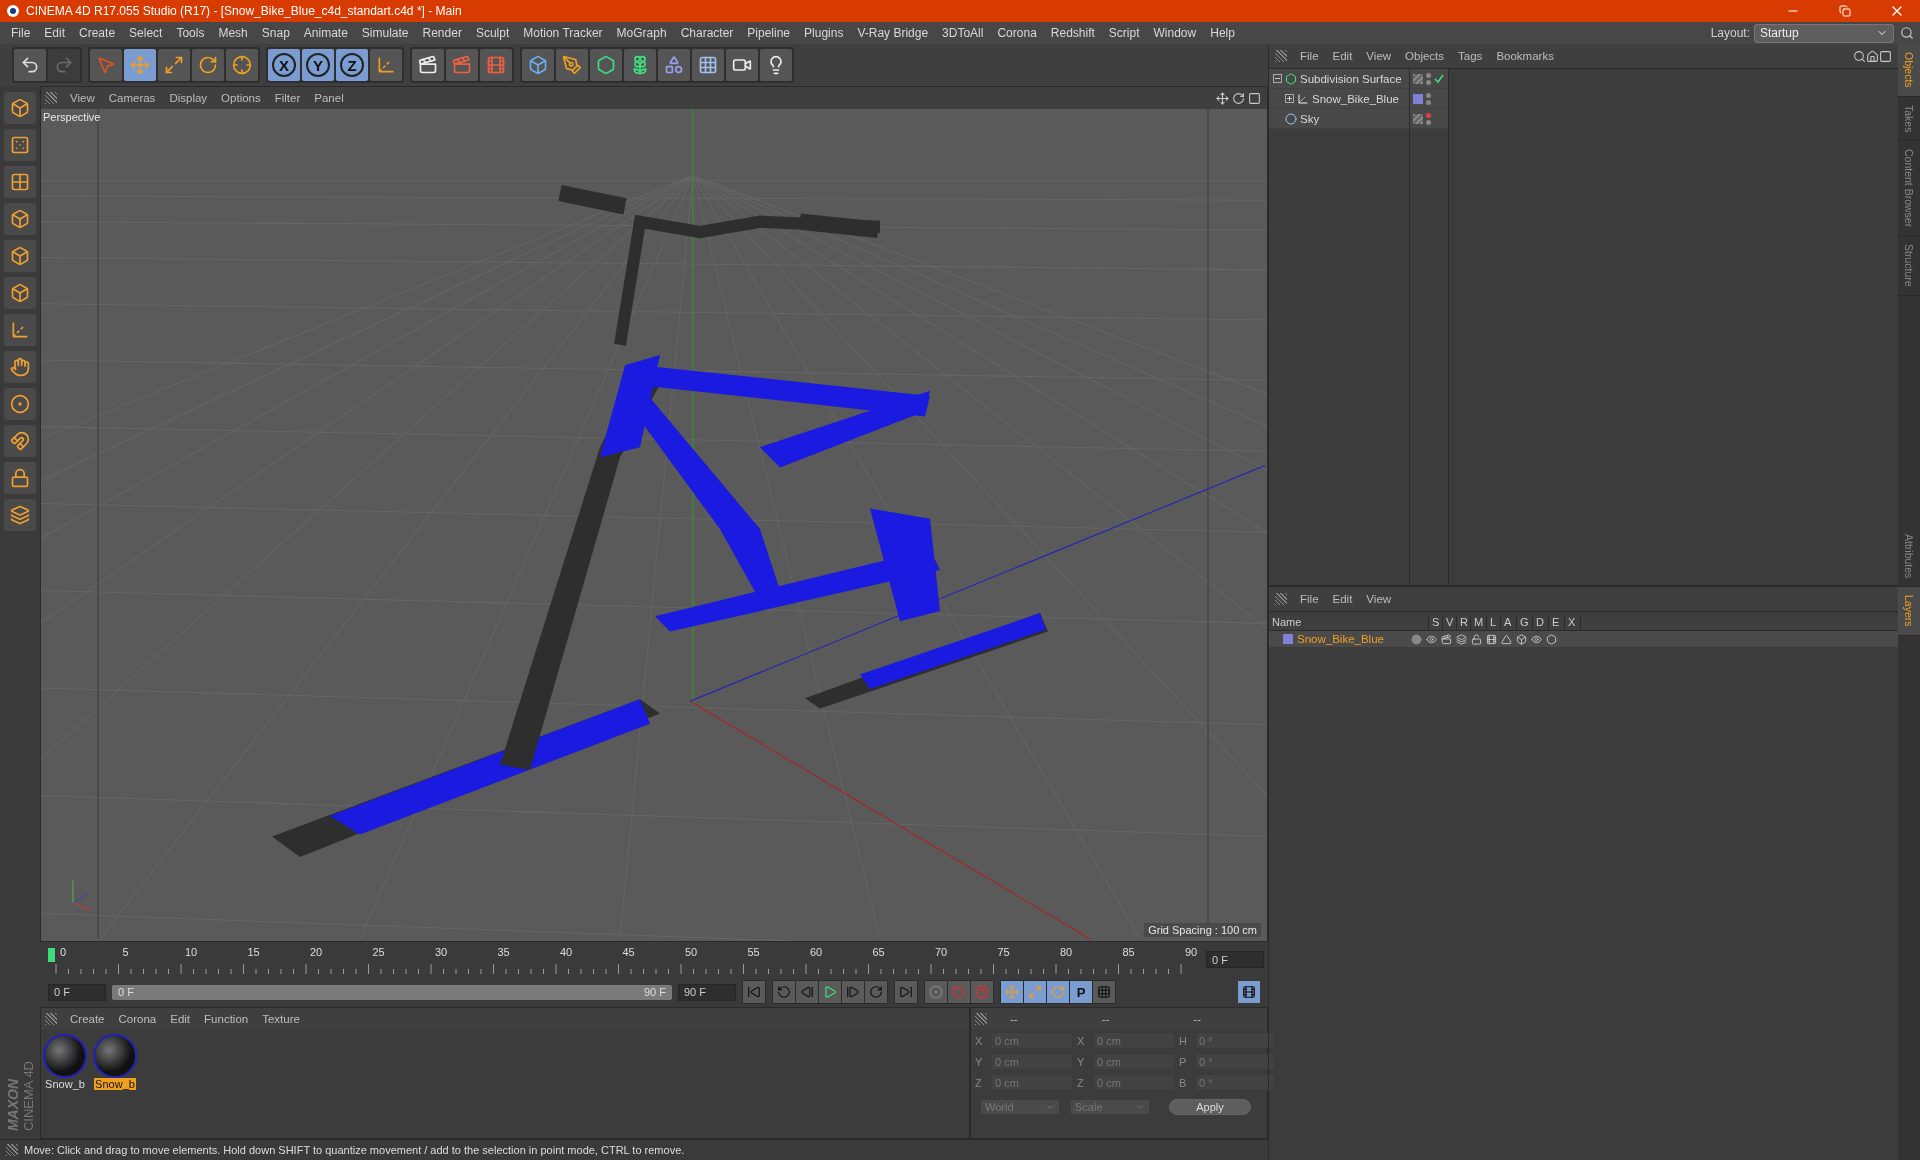 The width and height of the screenshot is (1920, 1160). I want to click on menu-item: V-Ray Bridge, so click(893, 33).